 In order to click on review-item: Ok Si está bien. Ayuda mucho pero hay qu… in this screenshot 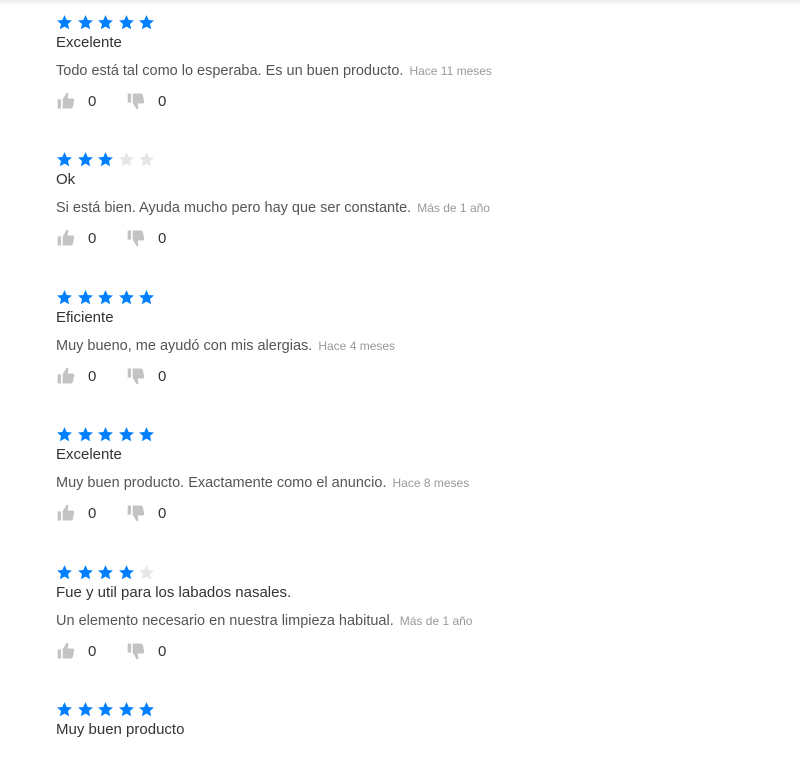, I will do `click(406, 198)`.